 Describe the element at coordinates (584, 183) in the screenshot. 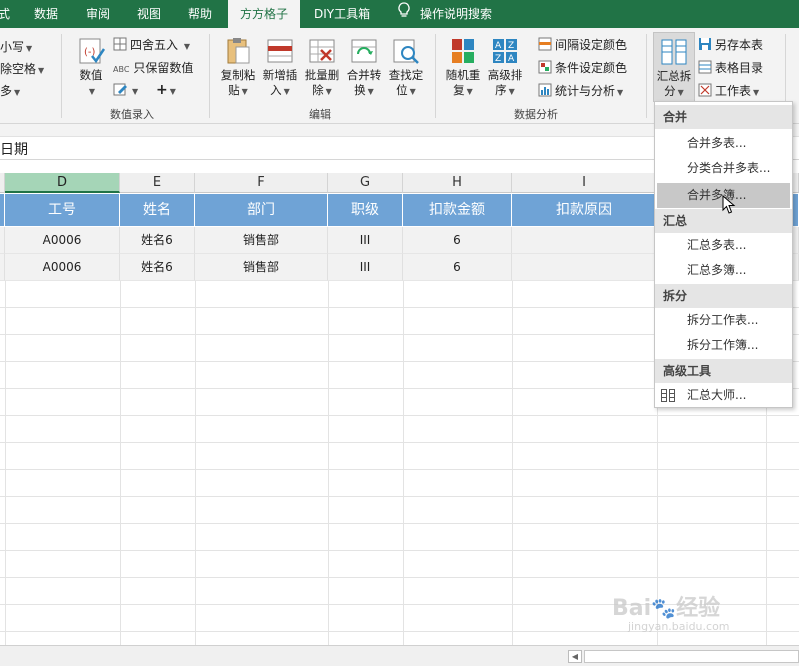

I see `column-header-i: I` at that location.